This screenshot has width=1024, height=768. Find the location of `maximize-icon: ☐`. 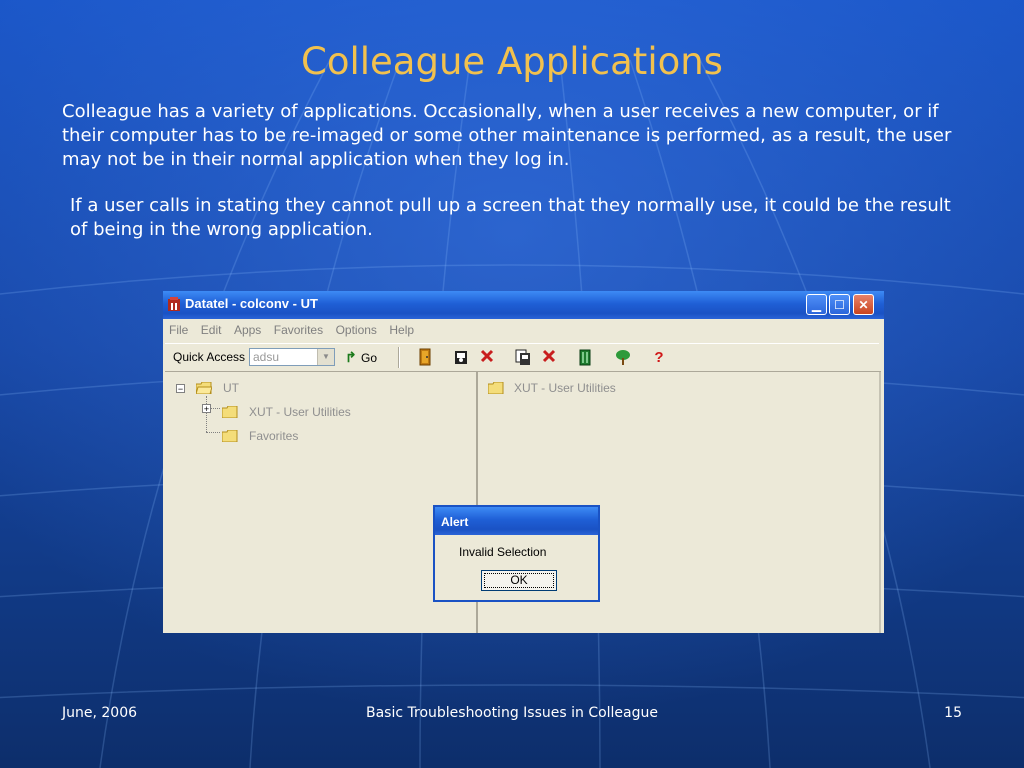

maximize-icon: ☐ is located at coordinates (839, 305).